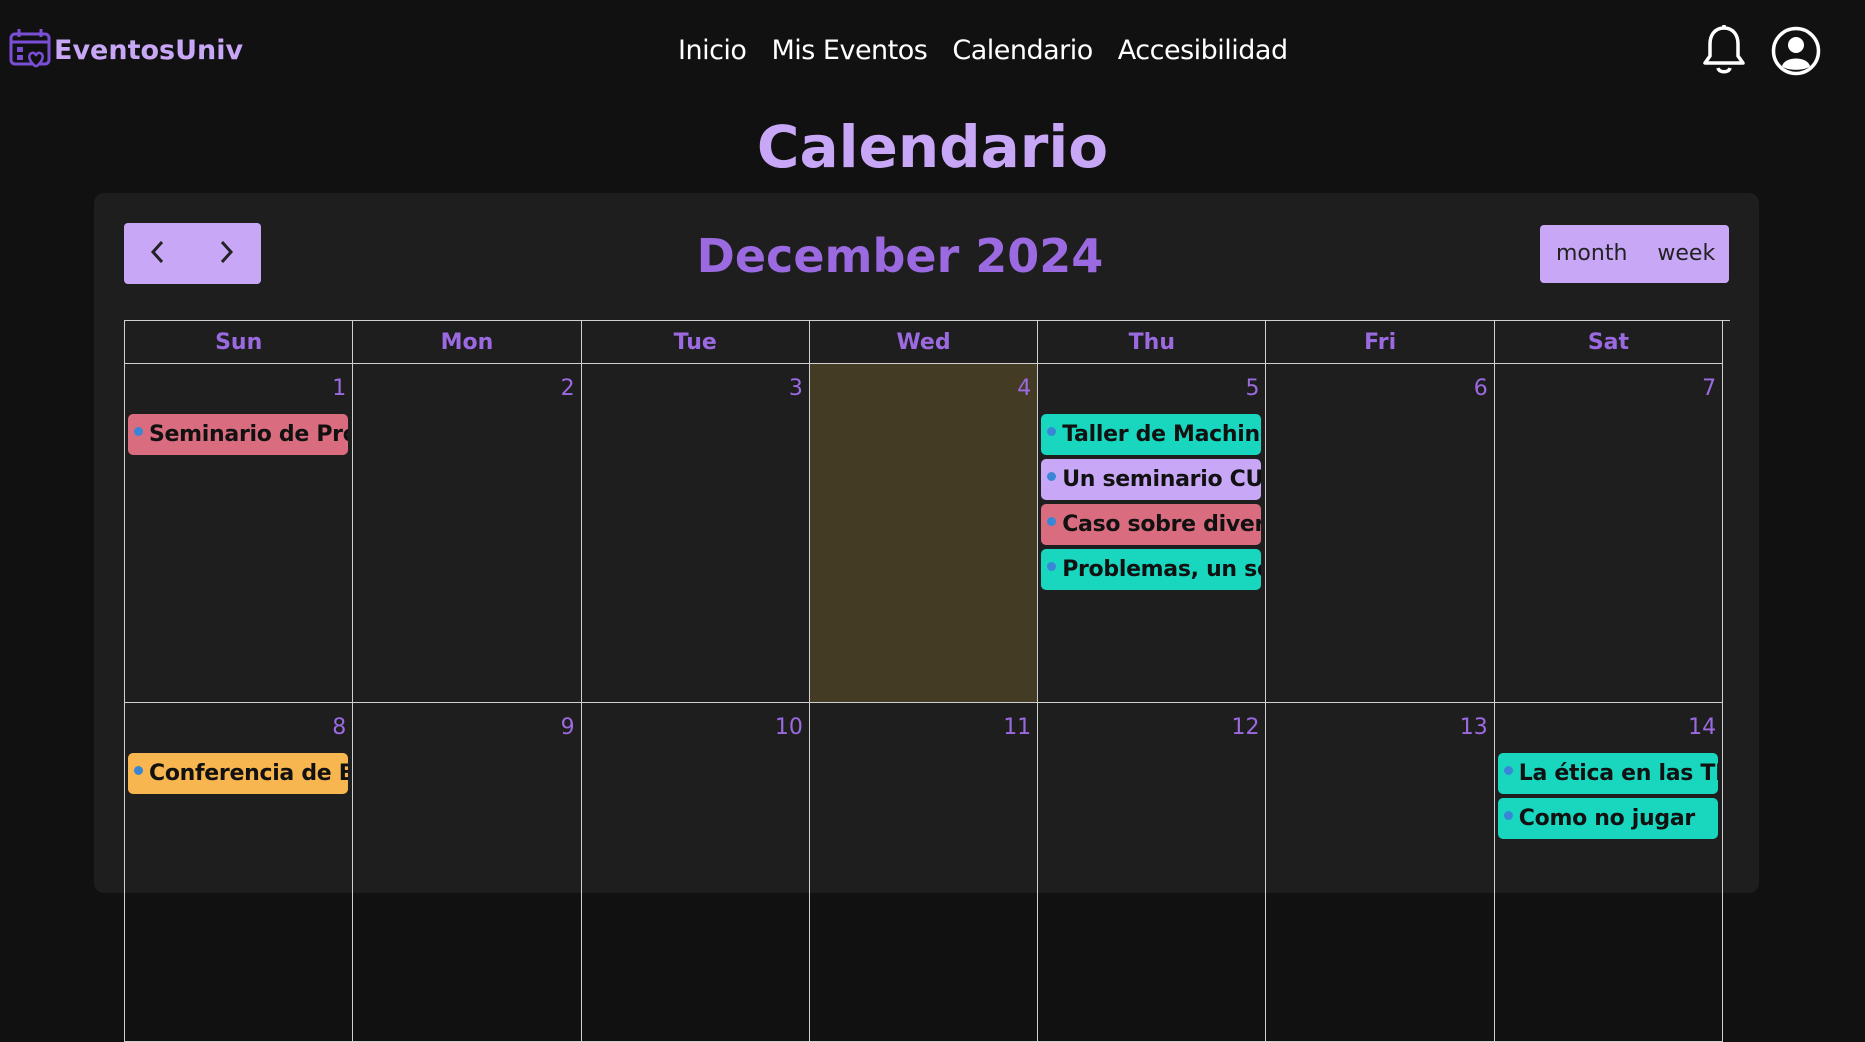 The image size is (1865, 1042). I want to click on calendar-event: Caso sobre diversidad, so click(1151, 524).